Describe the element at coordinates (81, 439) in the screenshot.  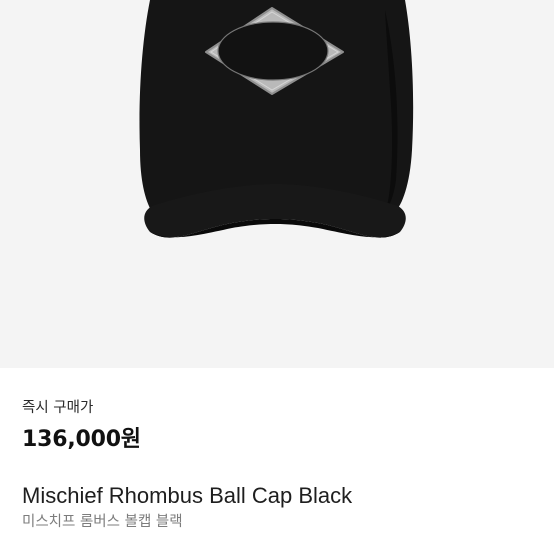
I see `price-value: 136,000원` at that location.